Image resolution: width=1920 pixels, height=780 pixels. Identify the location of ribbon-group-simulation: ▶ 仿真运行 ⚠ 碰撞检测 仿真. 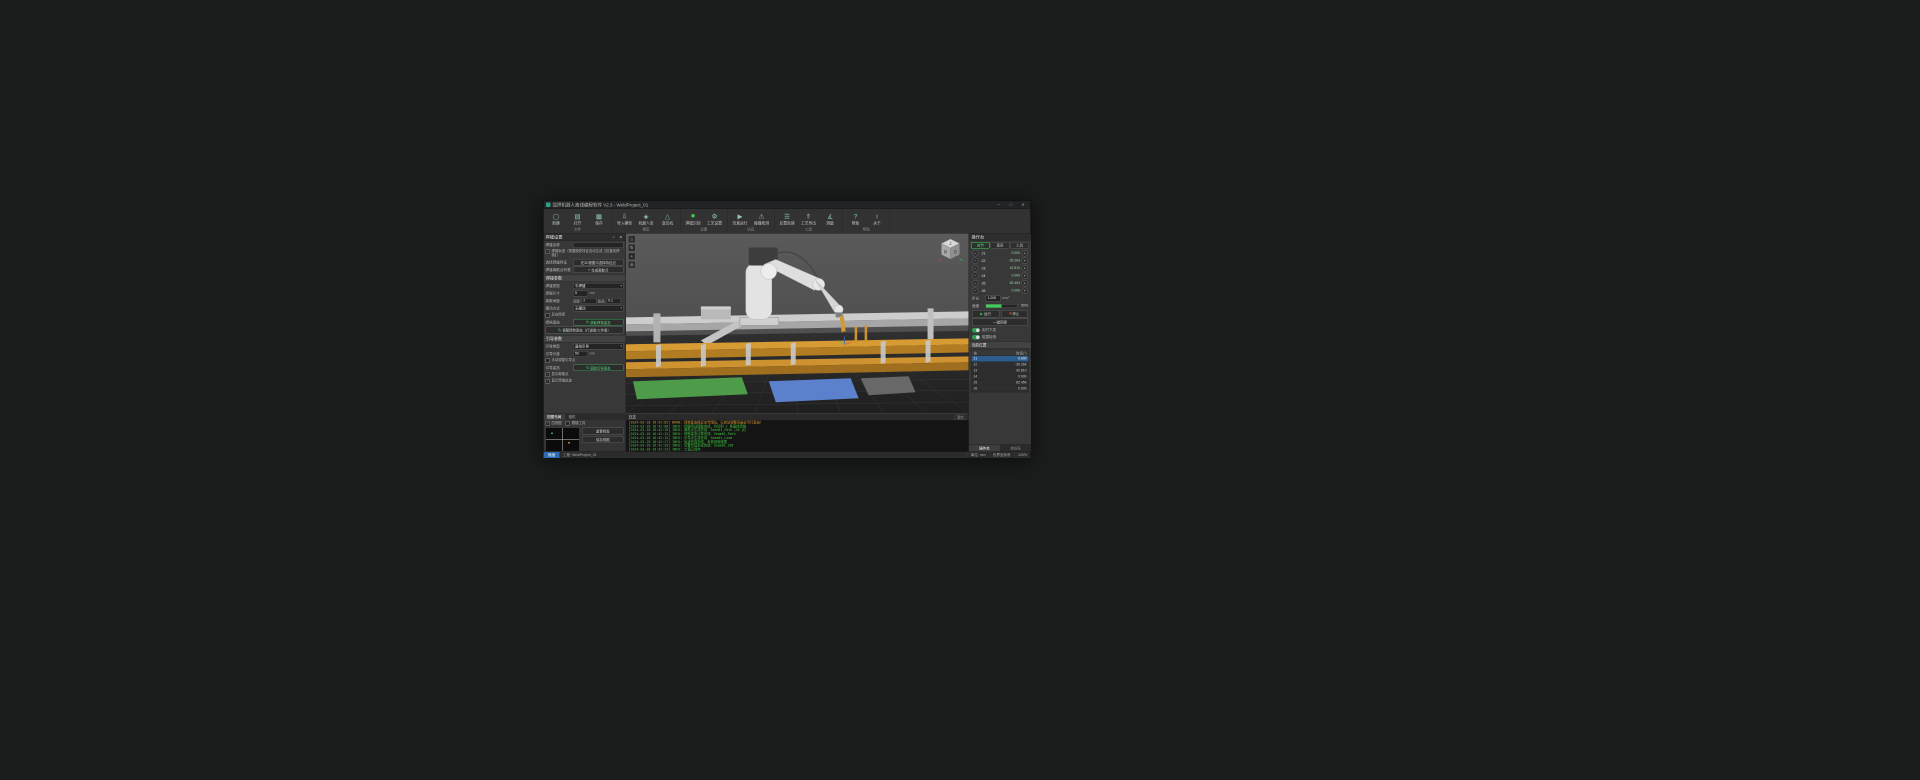
(751, 221).